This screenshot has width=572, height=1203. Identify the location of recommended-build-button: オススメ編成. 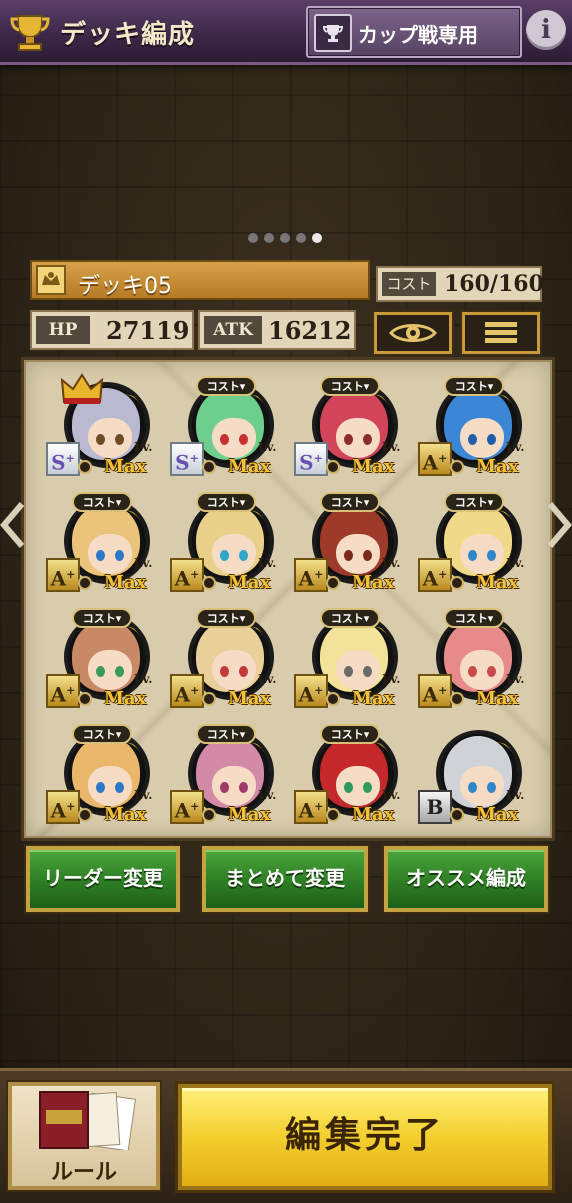
(466, 879).